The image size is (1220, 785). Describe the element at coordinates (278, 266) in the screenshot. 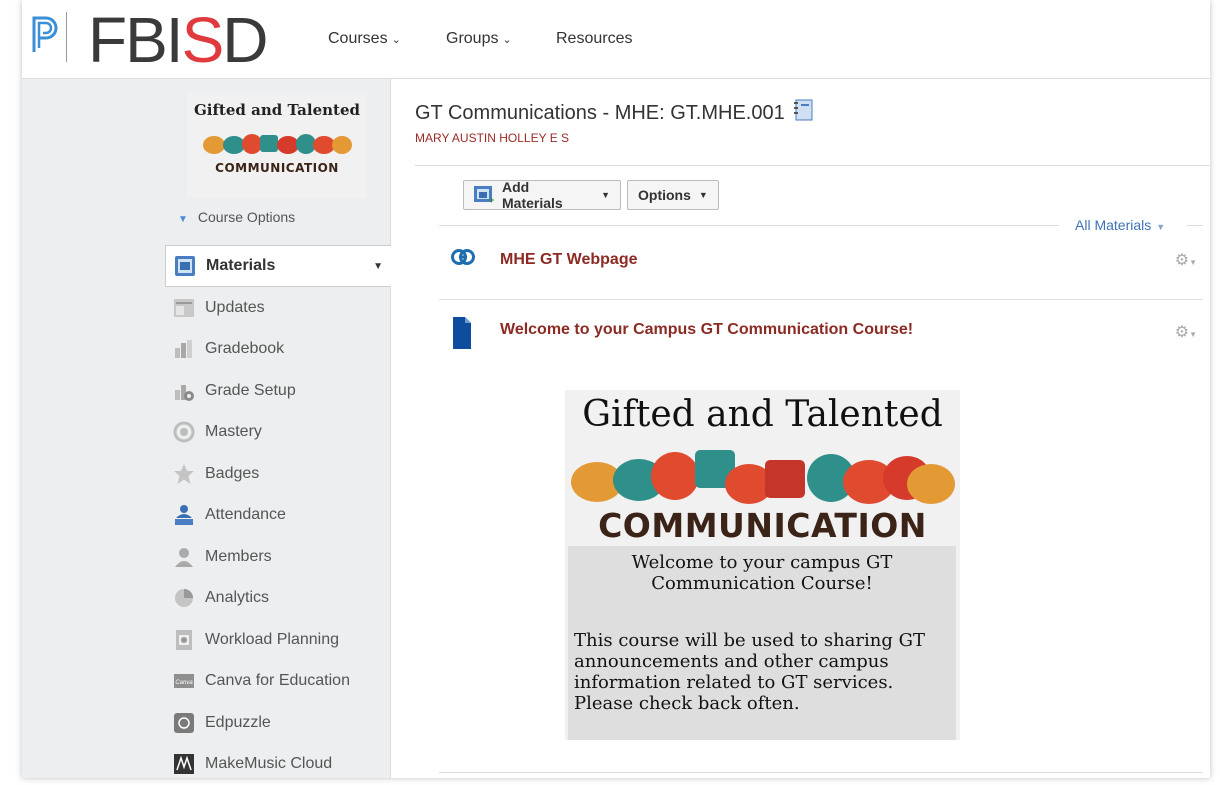

I see `sidebar-item-materials: Materials ▼` at that location.